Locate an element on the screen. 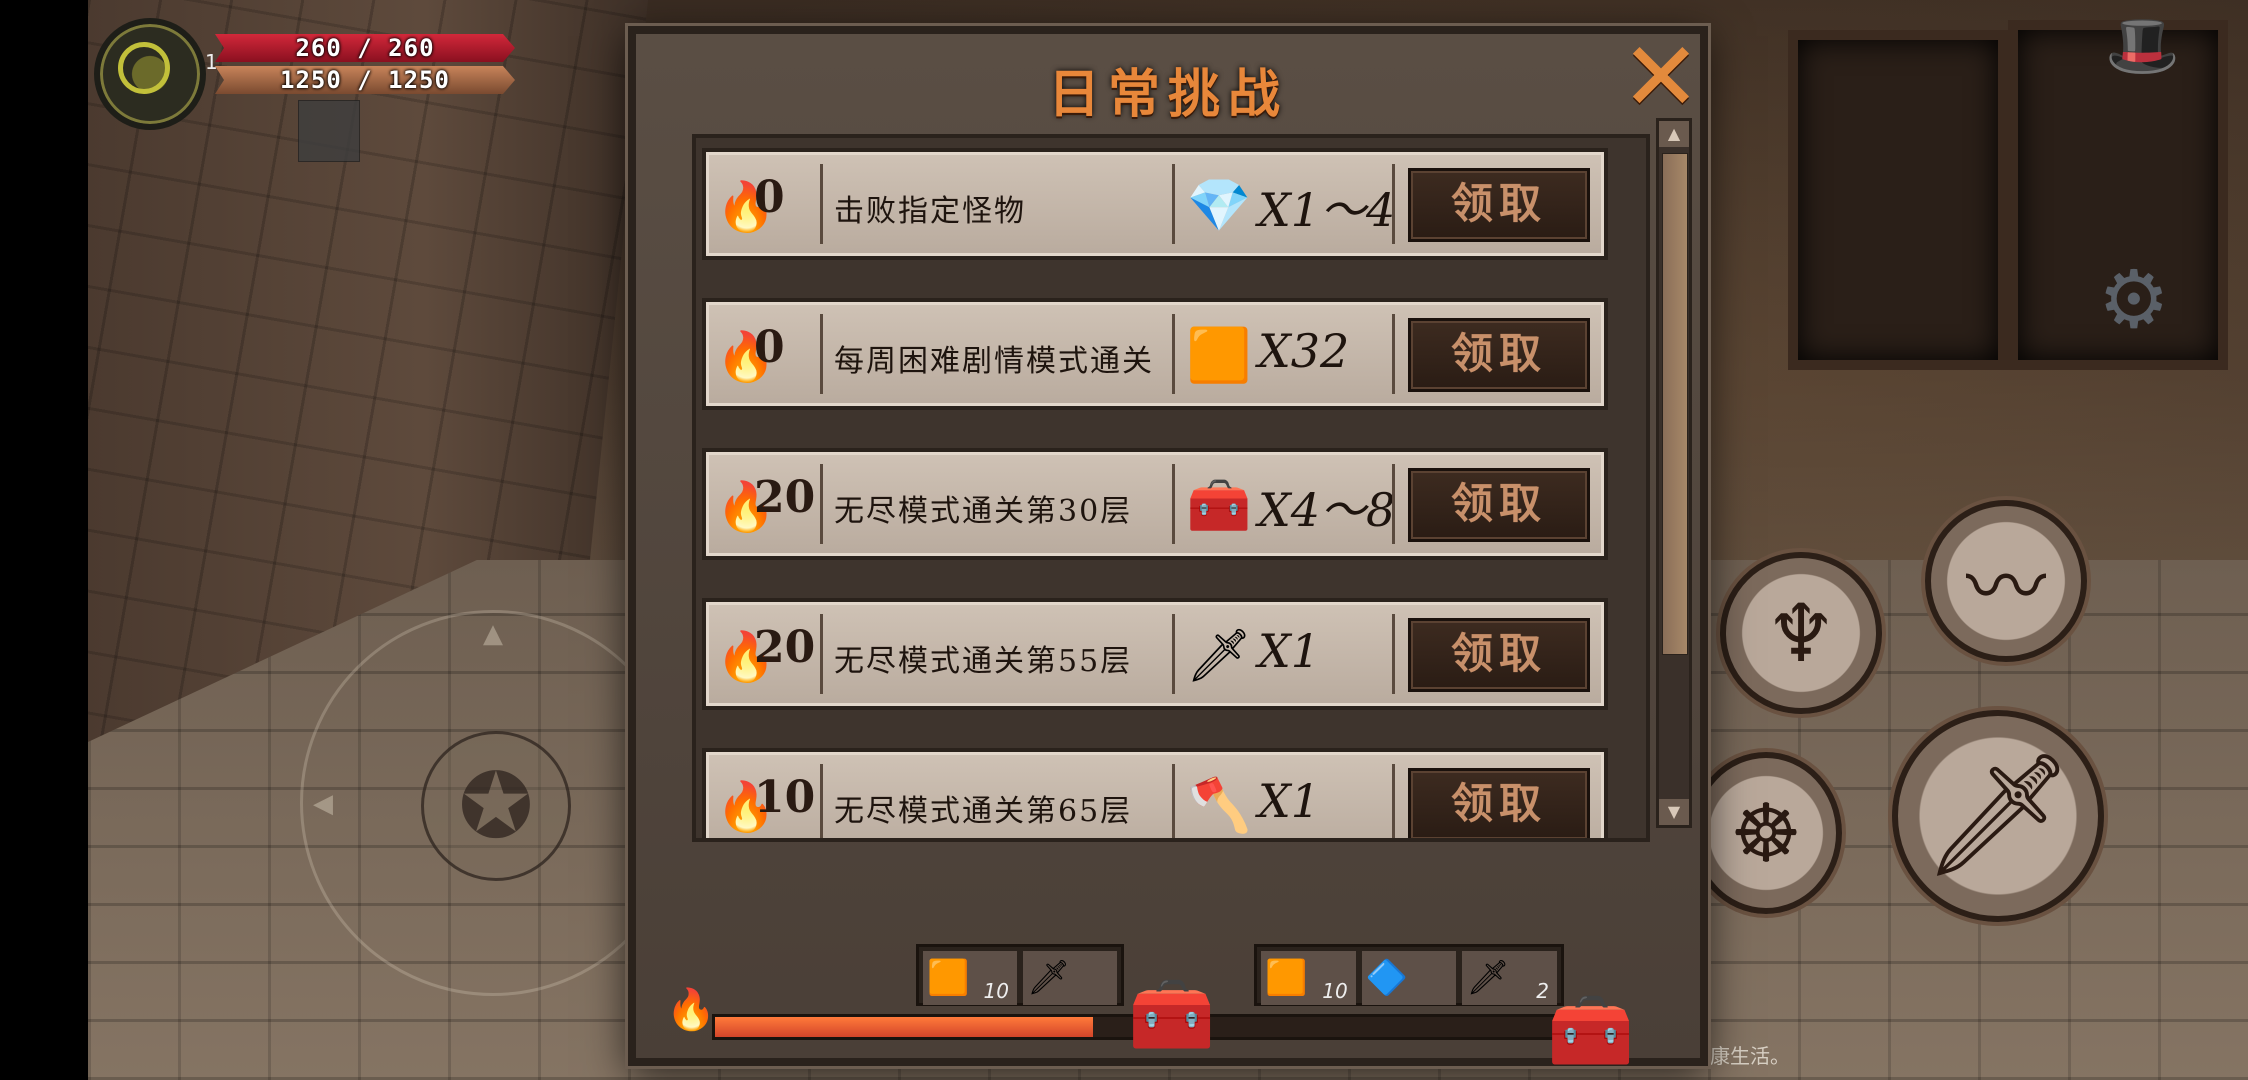 The width and height of the screenshot is (2248, 1080). challenge-points: 10 is located at coordinates (785, 797).